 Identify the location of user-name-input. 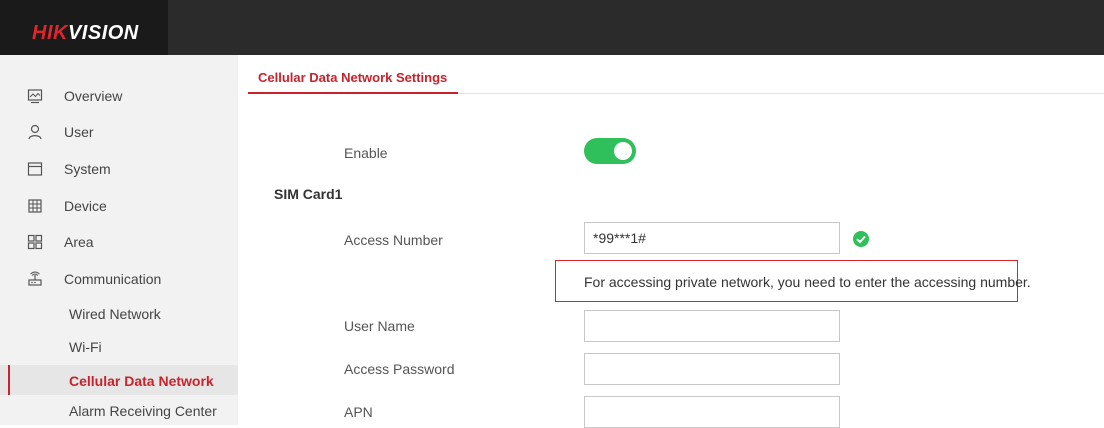
(712, 326).